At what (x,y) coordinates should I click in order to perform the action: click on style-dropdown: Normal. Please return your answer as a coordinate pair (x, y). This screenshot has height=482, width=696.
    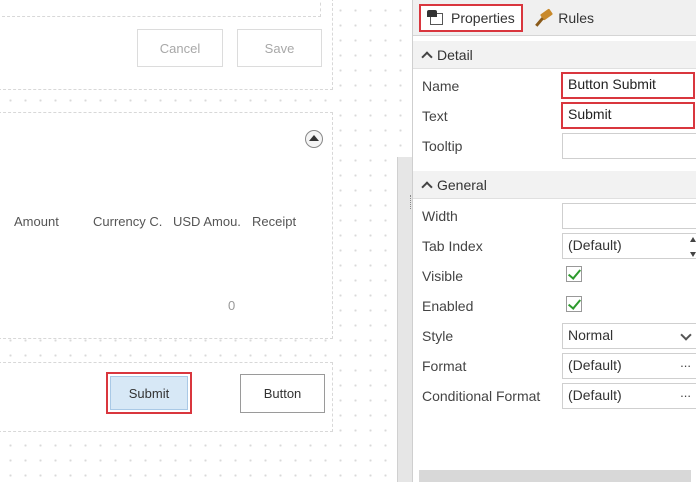
    Looking at the image, I should click on (629, 336).